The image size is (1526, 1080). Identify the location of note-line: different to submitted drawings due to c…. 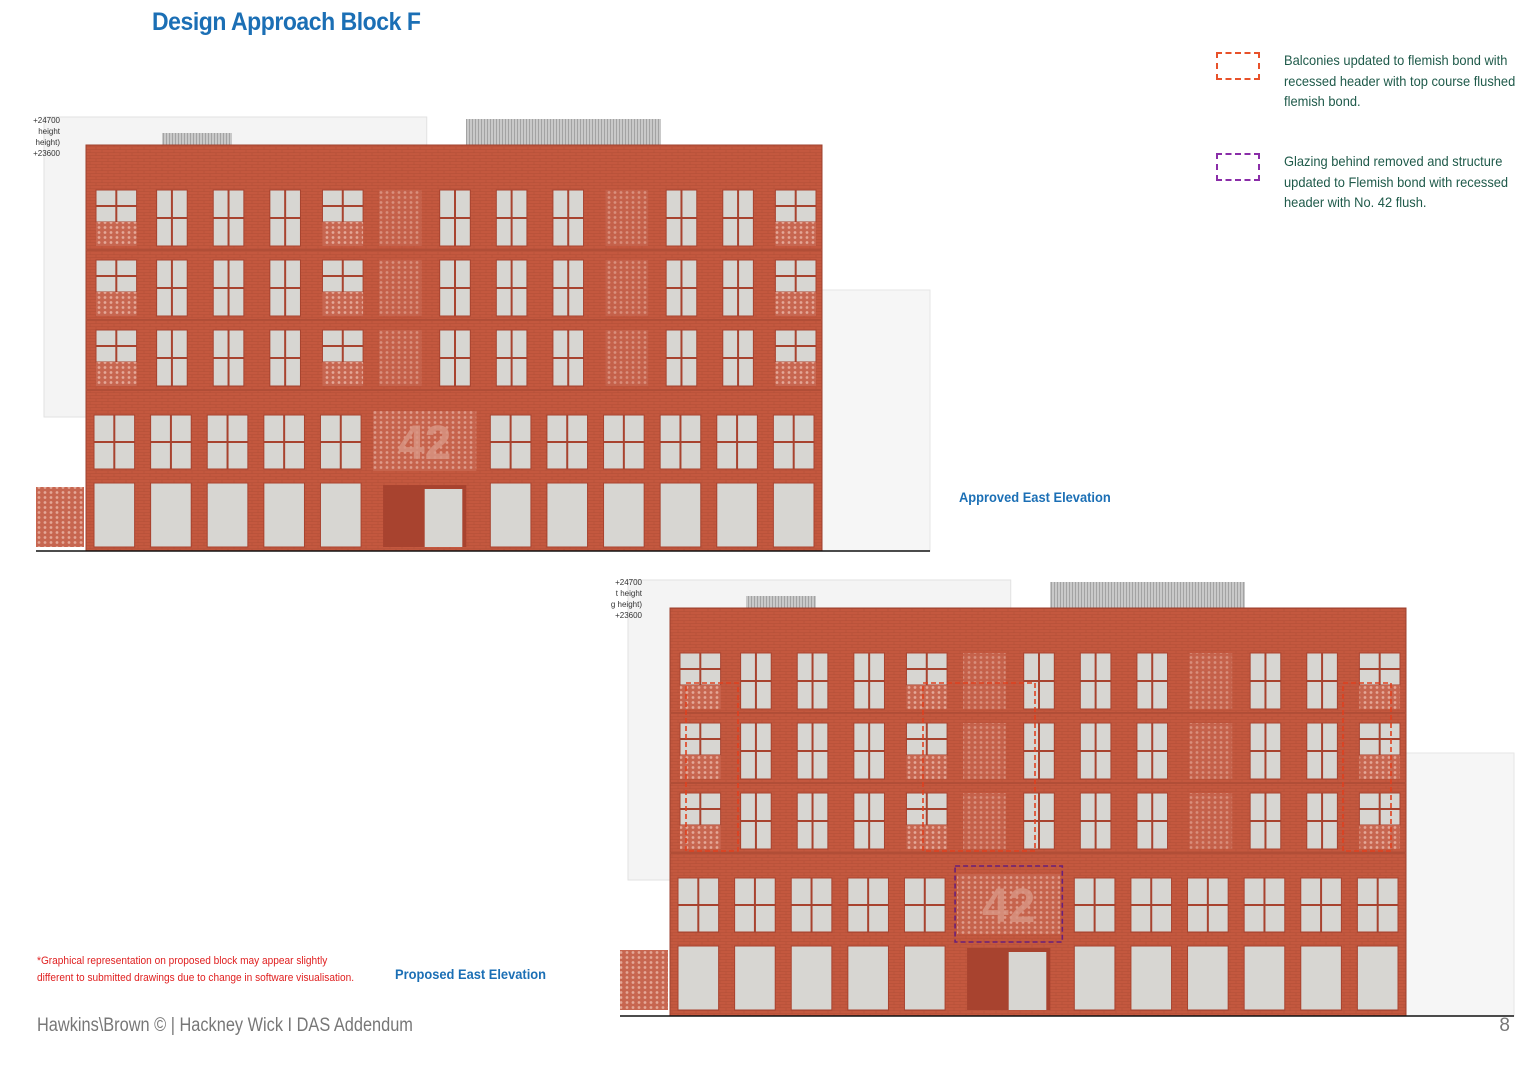
(196, 978).